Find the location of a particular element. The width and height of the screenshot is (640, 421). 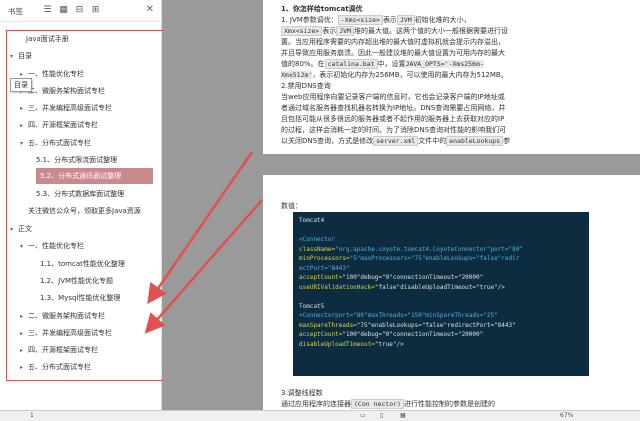

page-number: 1 is located at coordinates (32, 415).